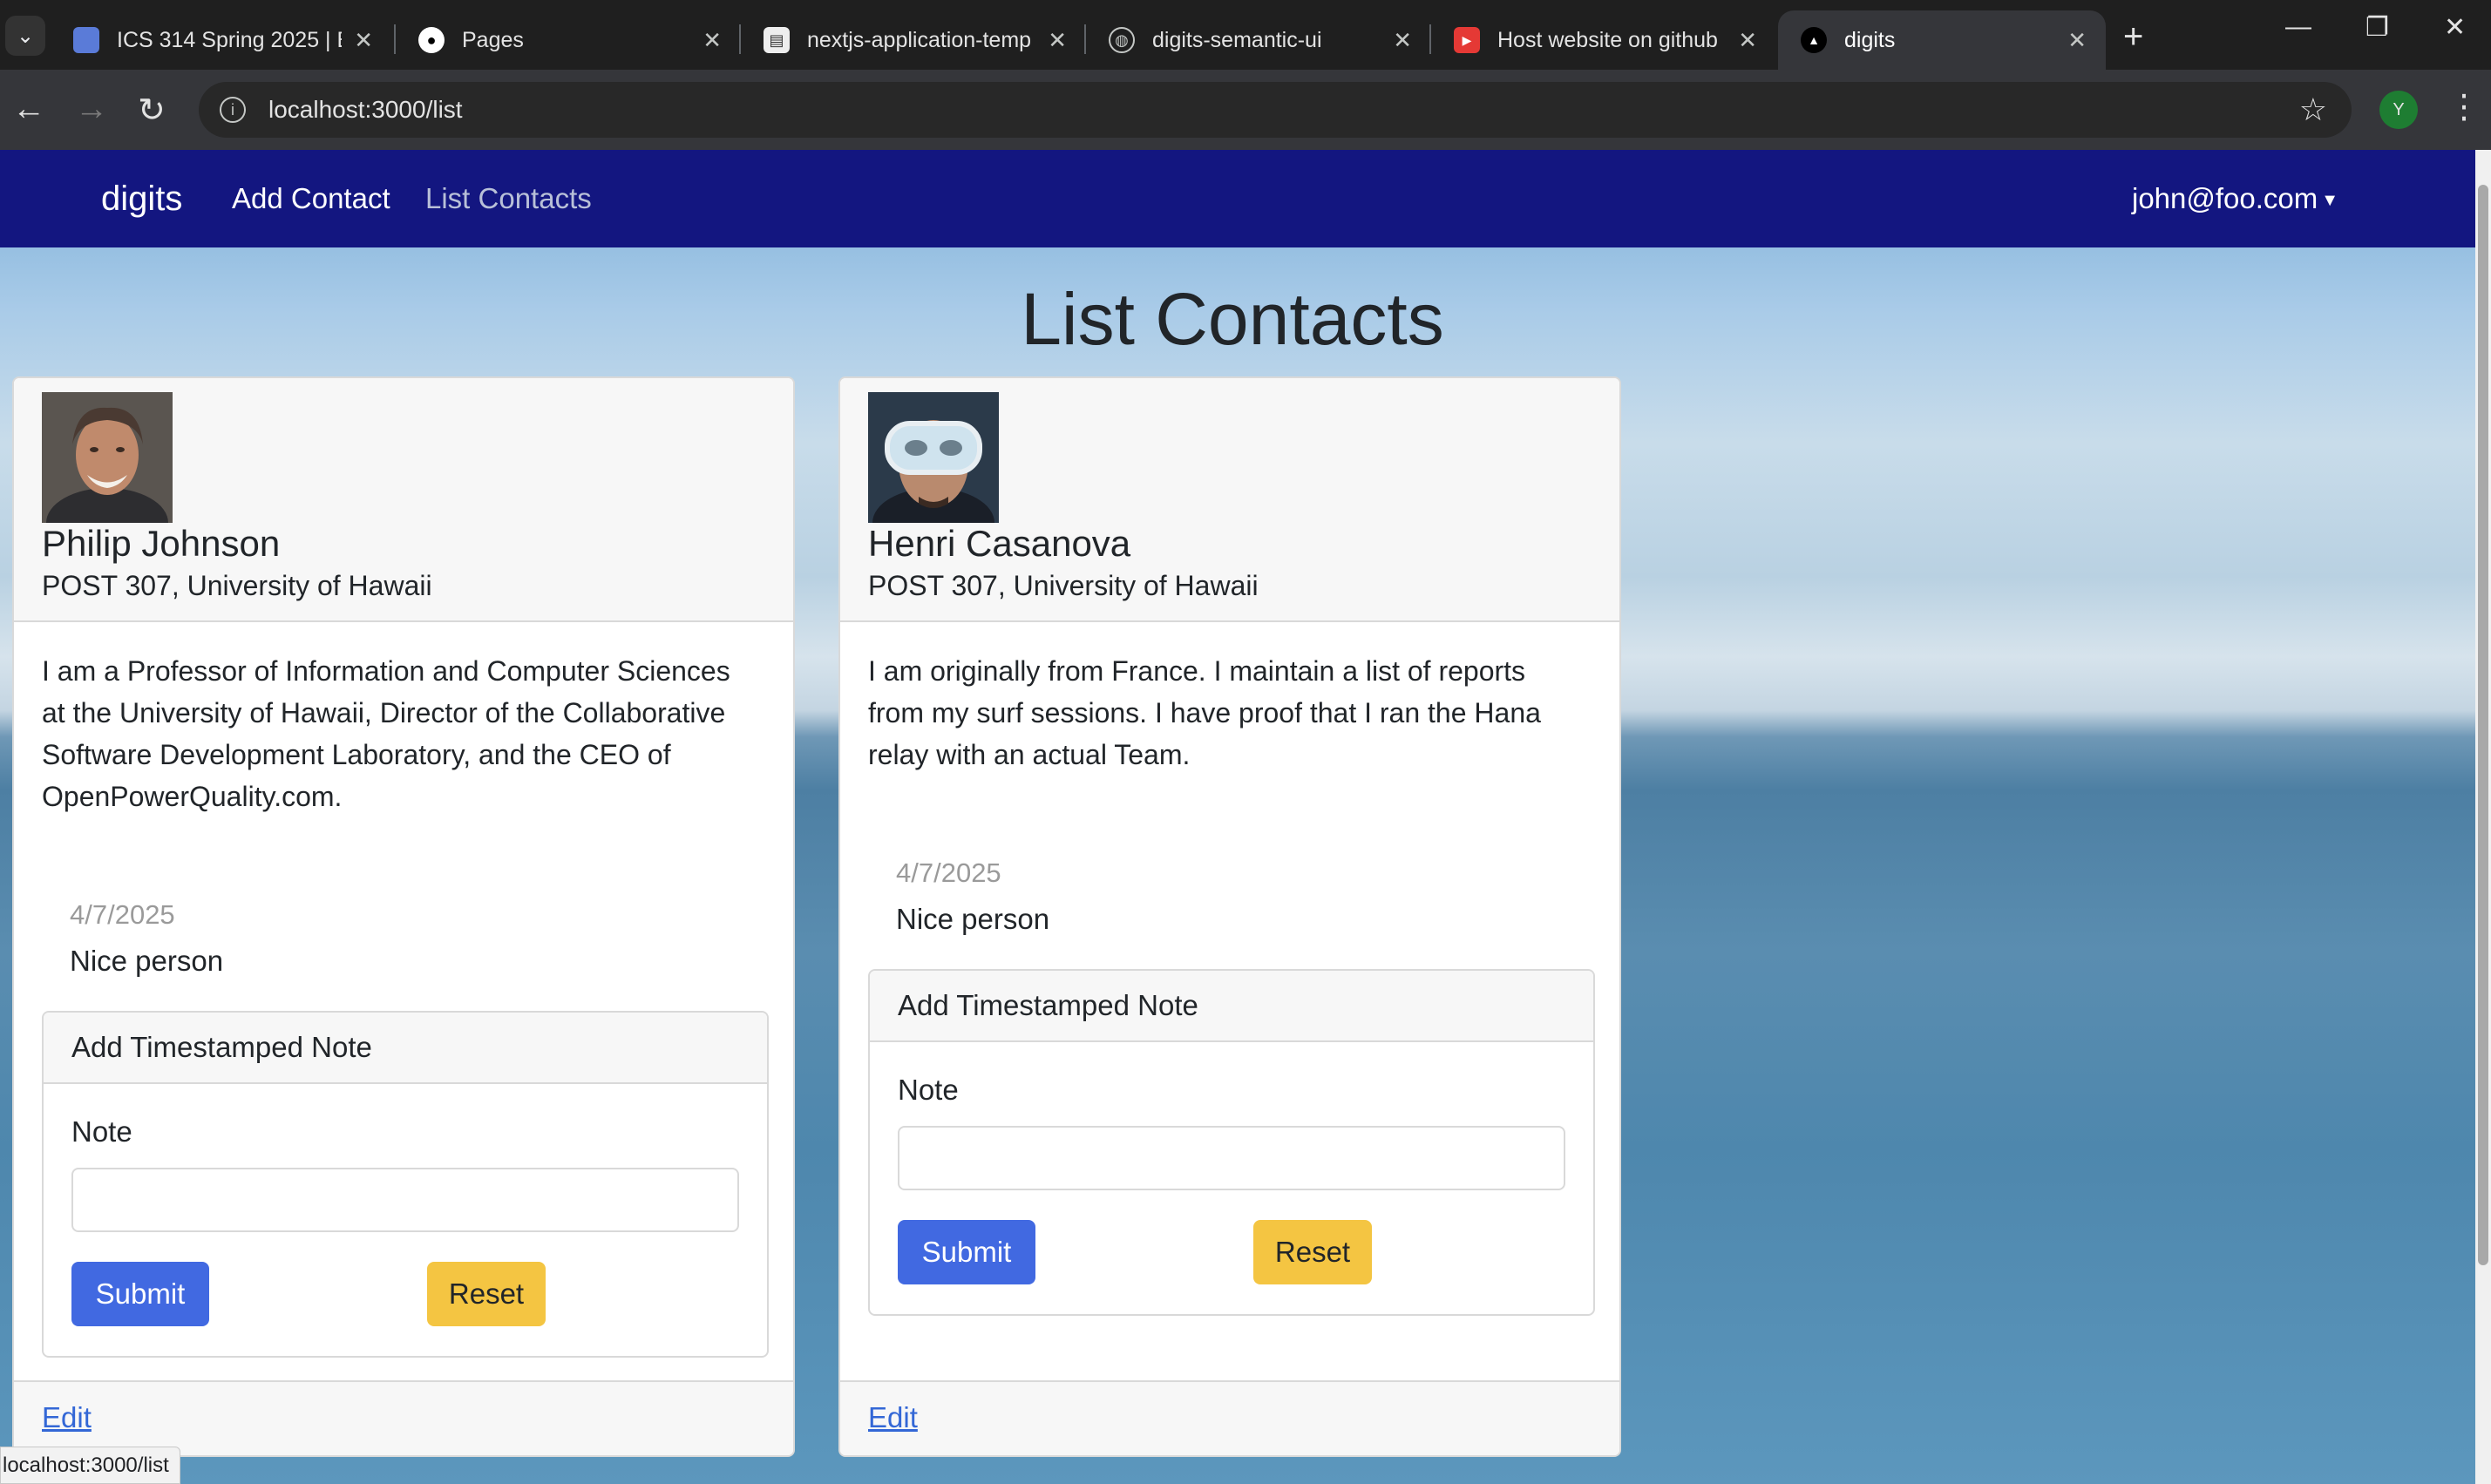 The height and width of the screenshot is (1484, 2491). Describe the element at coordinates (1467, 40) in the screenshot. I see `youtube-icon: ▶` at that location.